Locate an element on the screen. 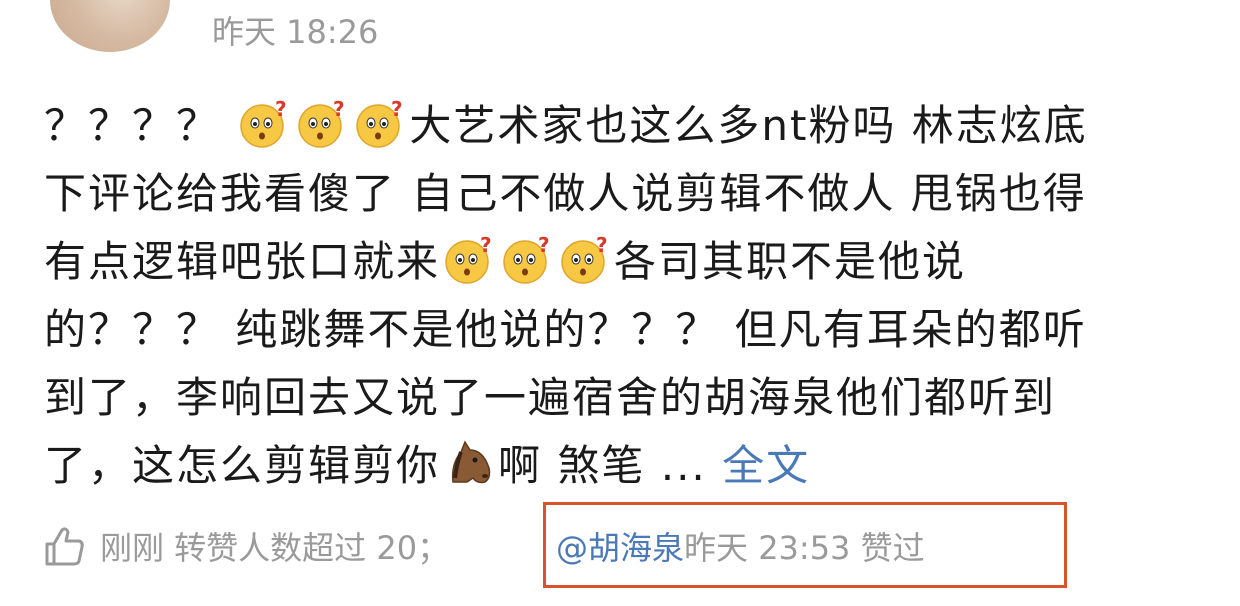 Image resolution: width=1240 pixels, height=606 pixels. post-text: 到了，李响回去又说了一遍宿舍的胡海泉他们都听到 is located at coordinates (550, 397).